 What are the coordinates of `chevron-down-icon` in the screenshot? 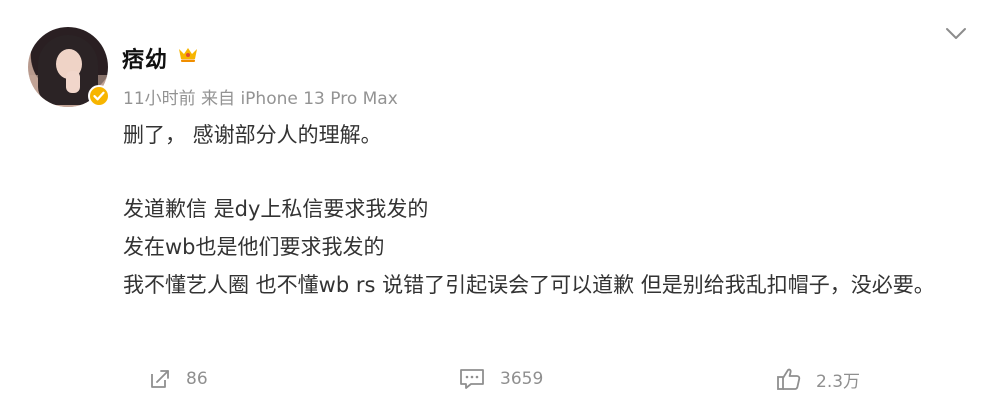 It's located at (956, 34).